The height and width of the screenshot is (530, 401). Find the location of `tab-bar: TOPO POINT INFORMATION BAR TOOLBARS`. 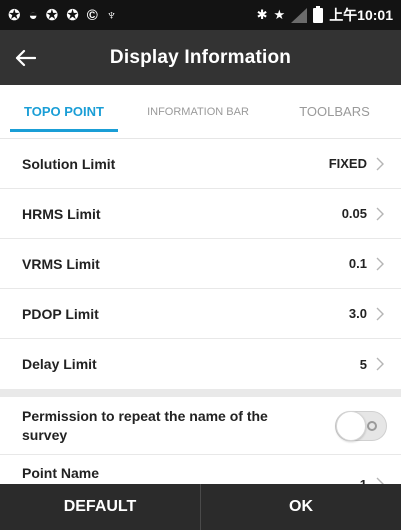

tab-bar: TOPO POINT INFORMATION BAR TOOLBARS is located at coordinates (200, 112).